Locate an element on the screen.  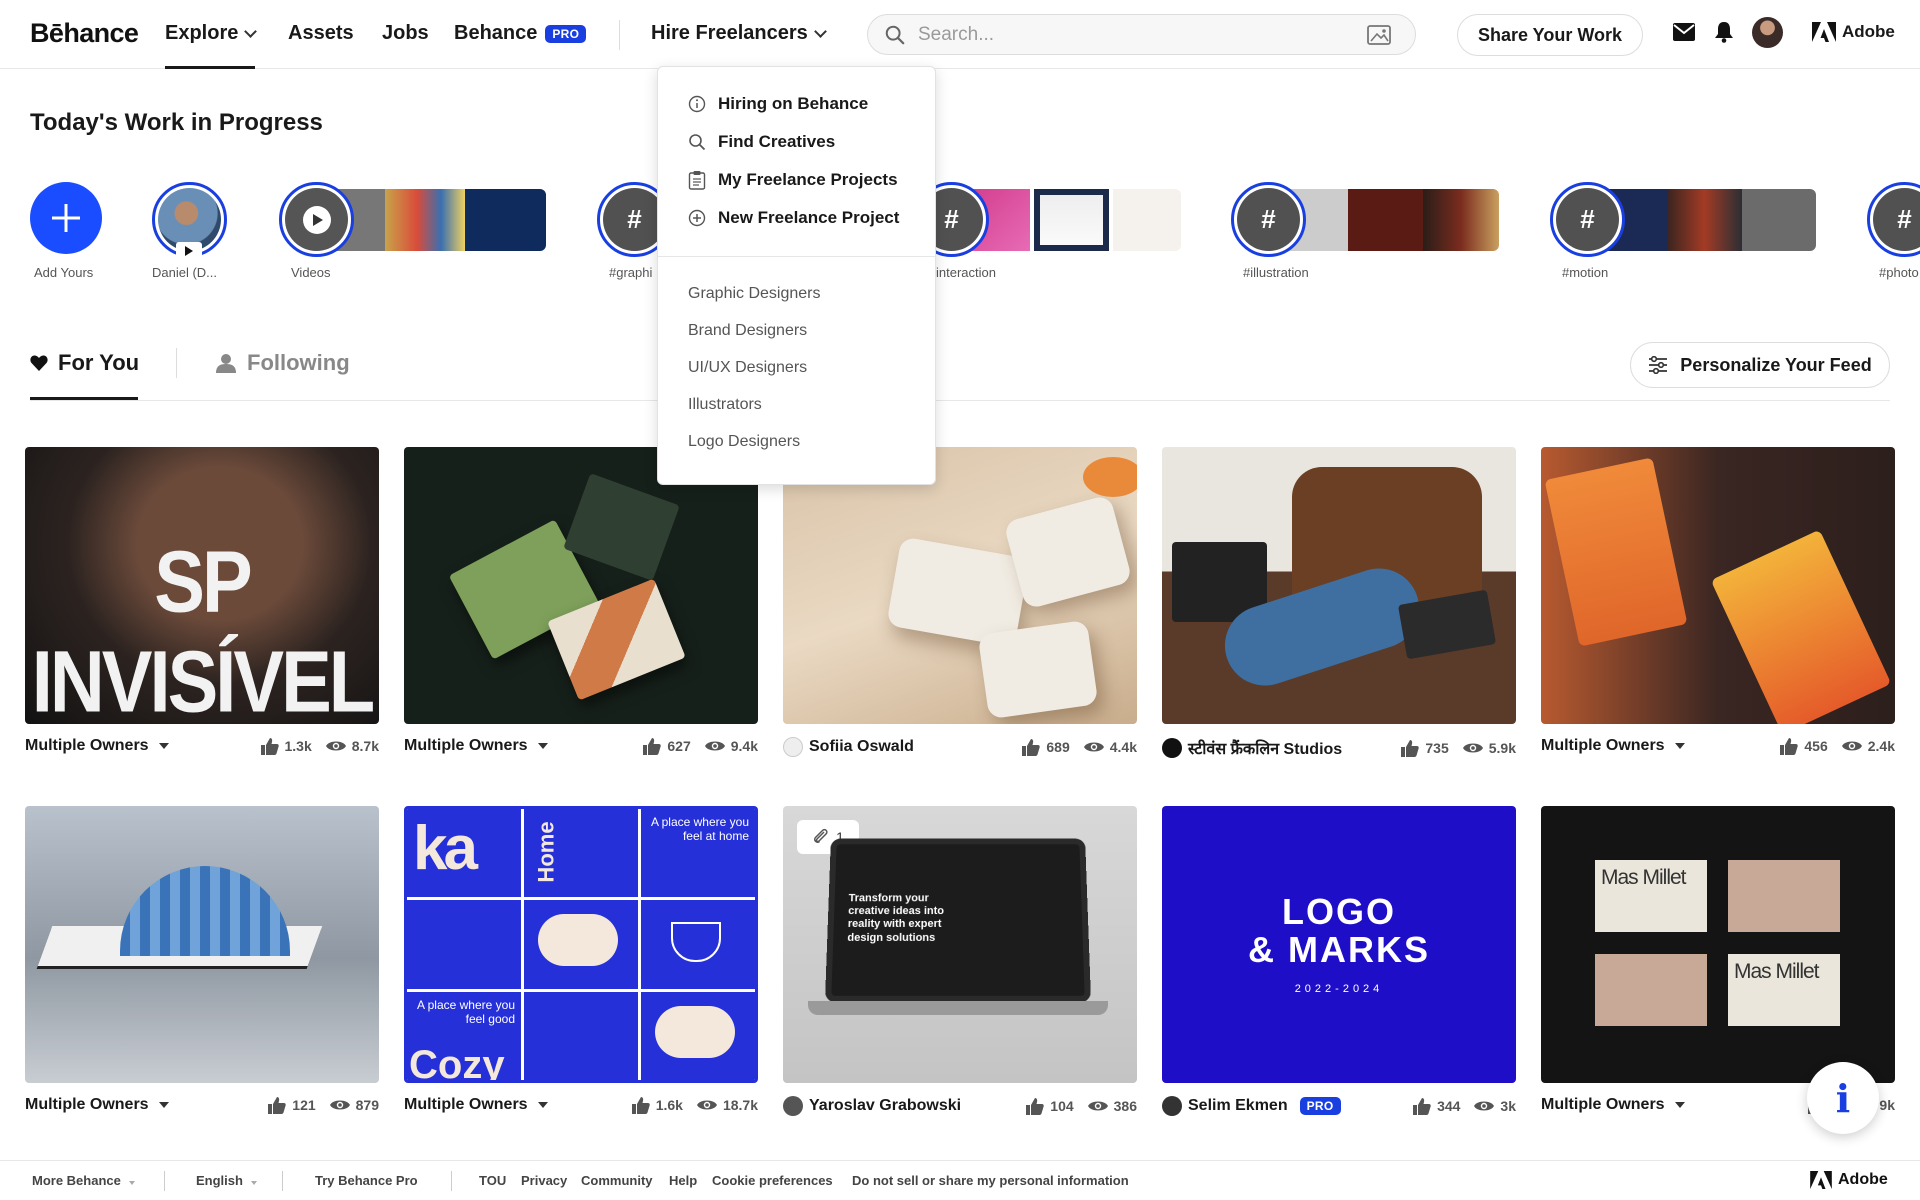
footer-link-privacy: Privacy is located at coordinates (544, 1180).